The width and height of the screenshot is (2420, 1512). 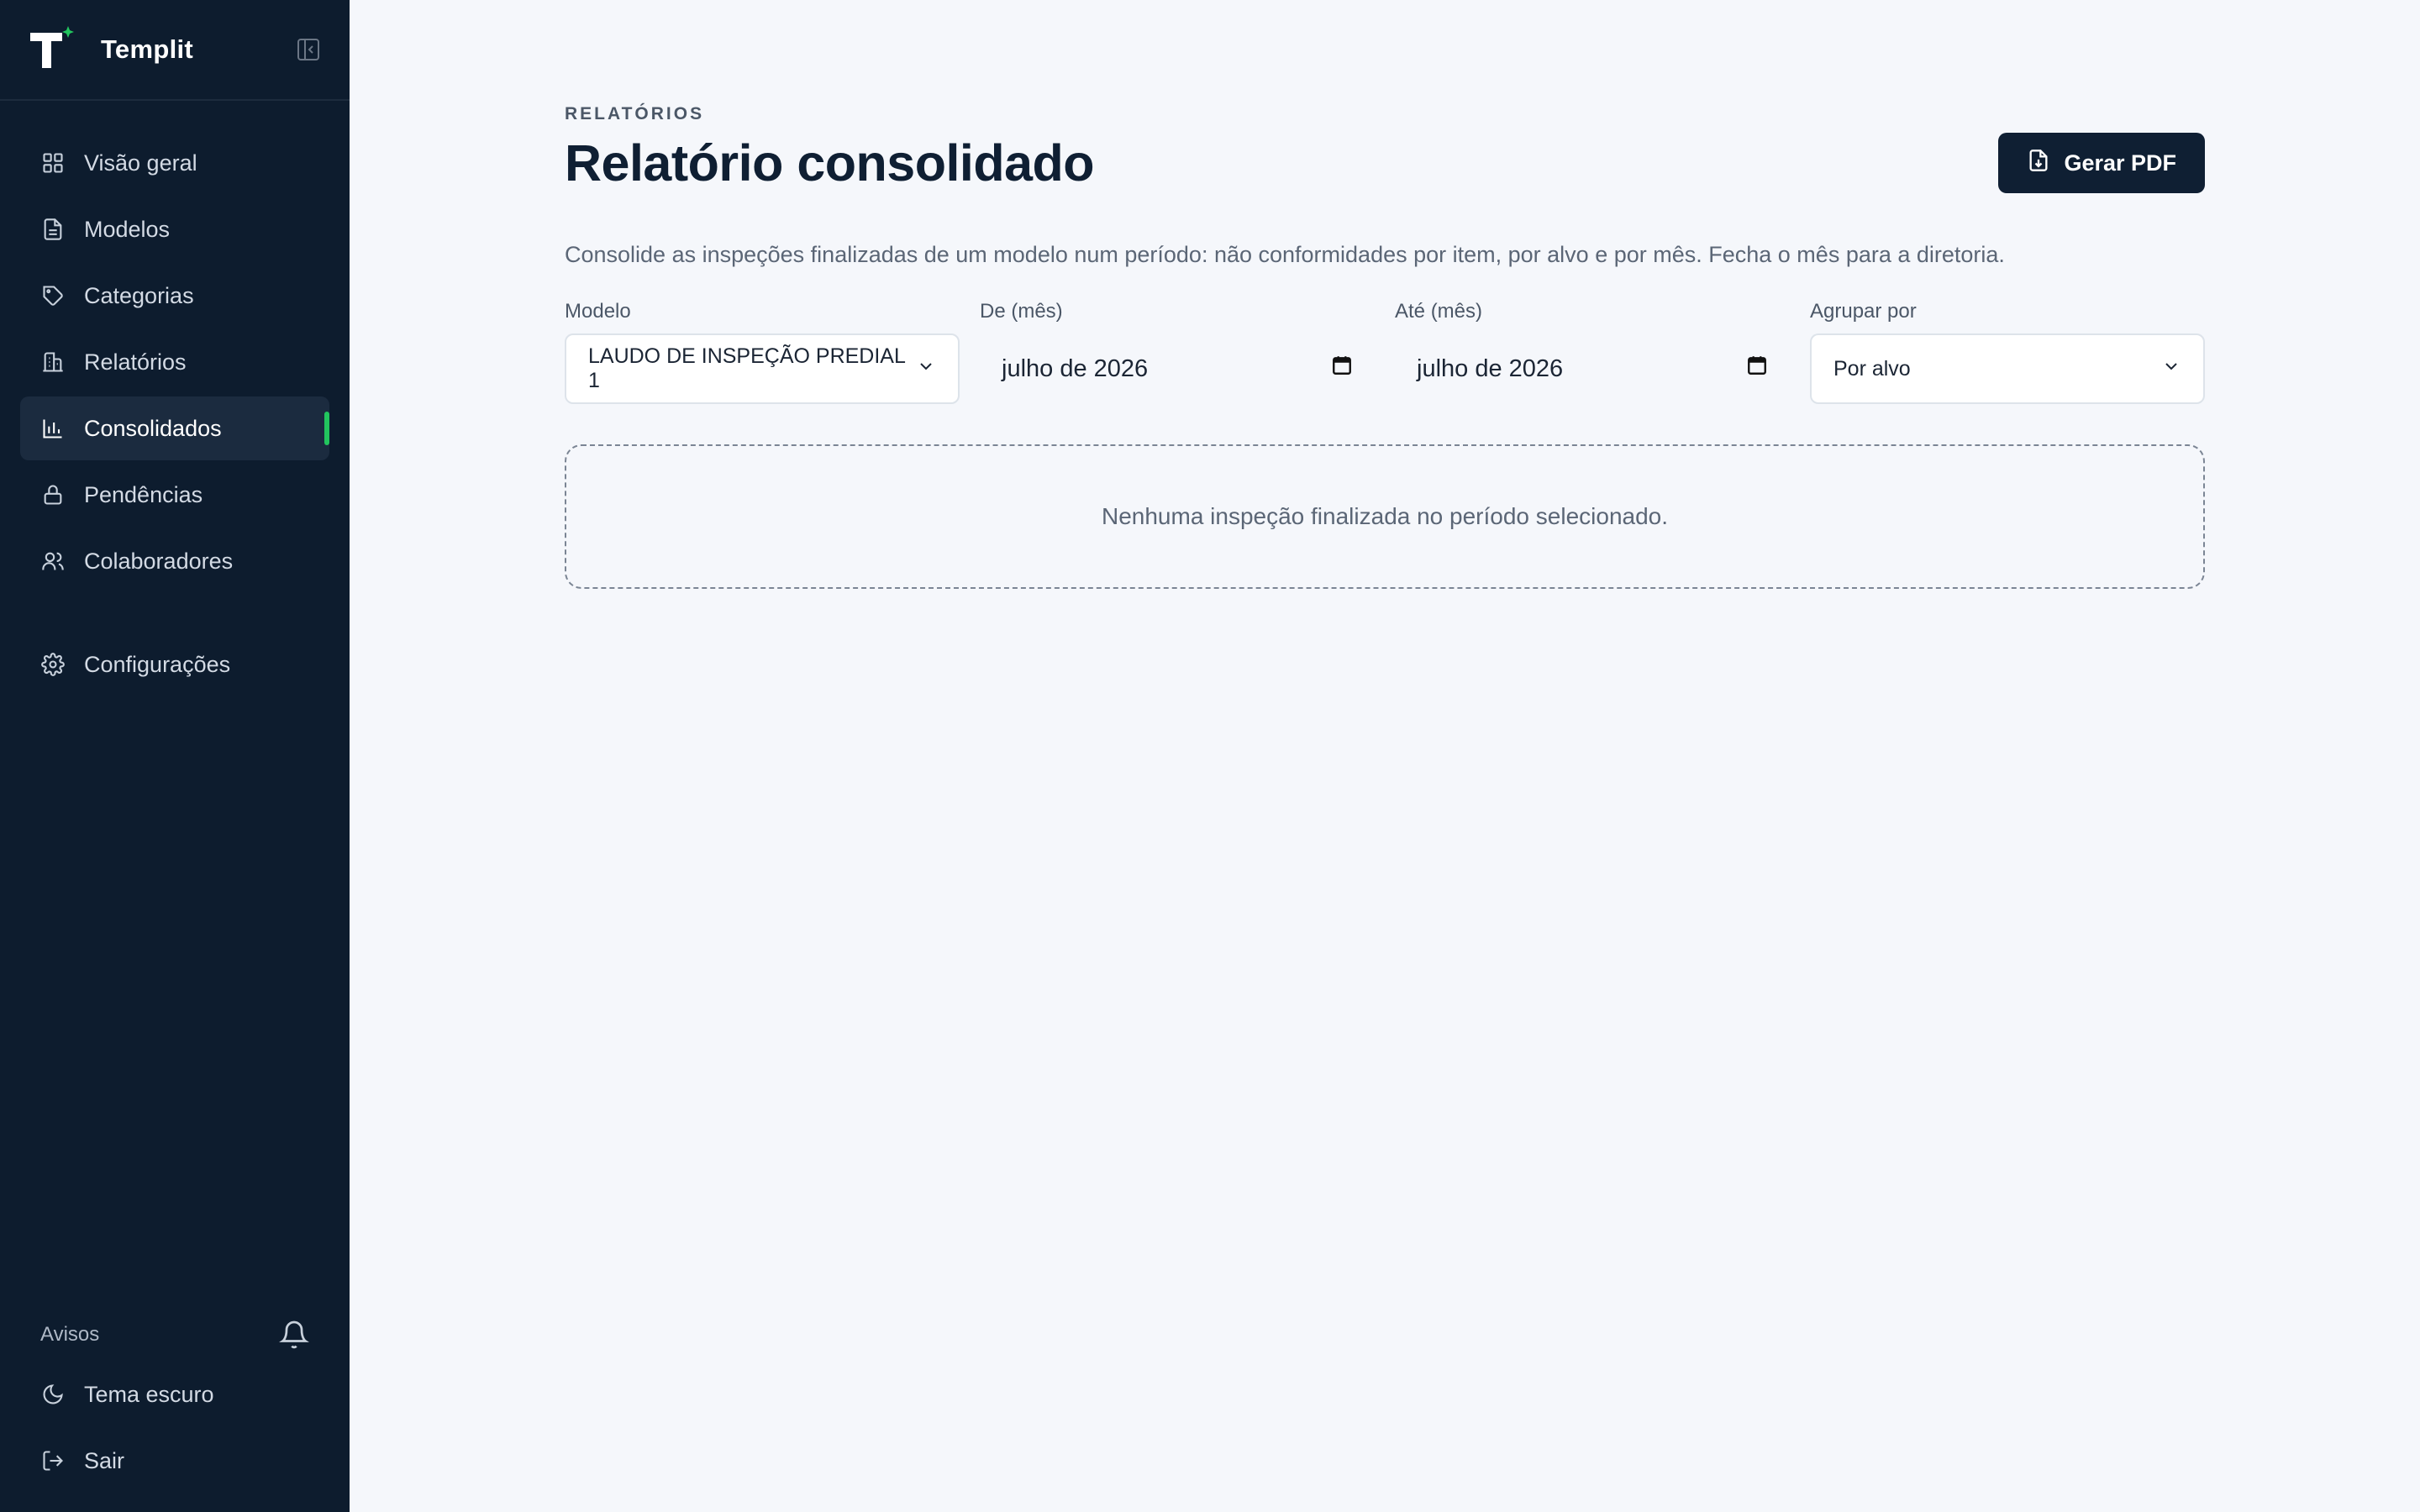 I want to click on gear-icon, so click(x=53, y=664).